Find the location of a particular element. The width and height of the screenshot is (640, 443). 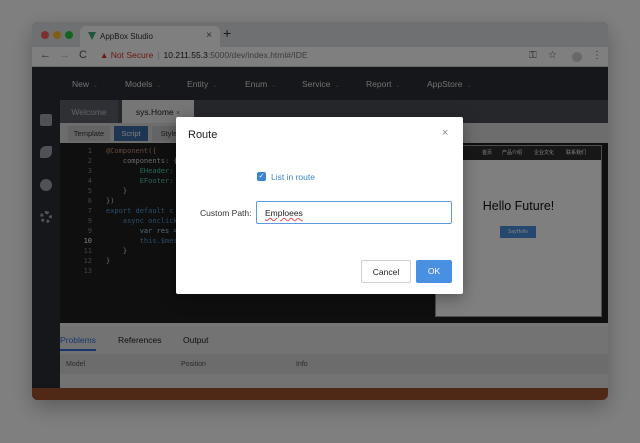

custom-path-input: Emploees is located at coordinates (354, 212).